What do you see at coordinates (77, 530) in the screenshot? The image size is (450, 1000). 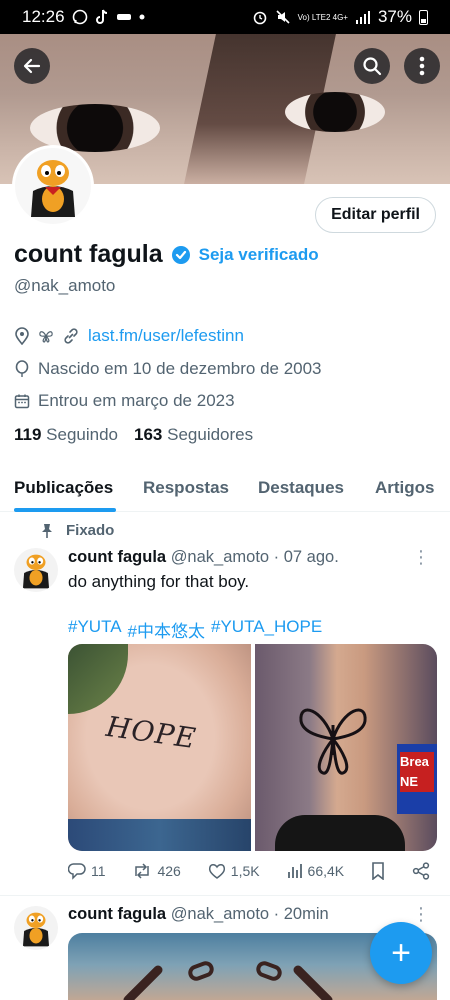 I see `pinned-label: Fixado` at bounding box center [77, 530].